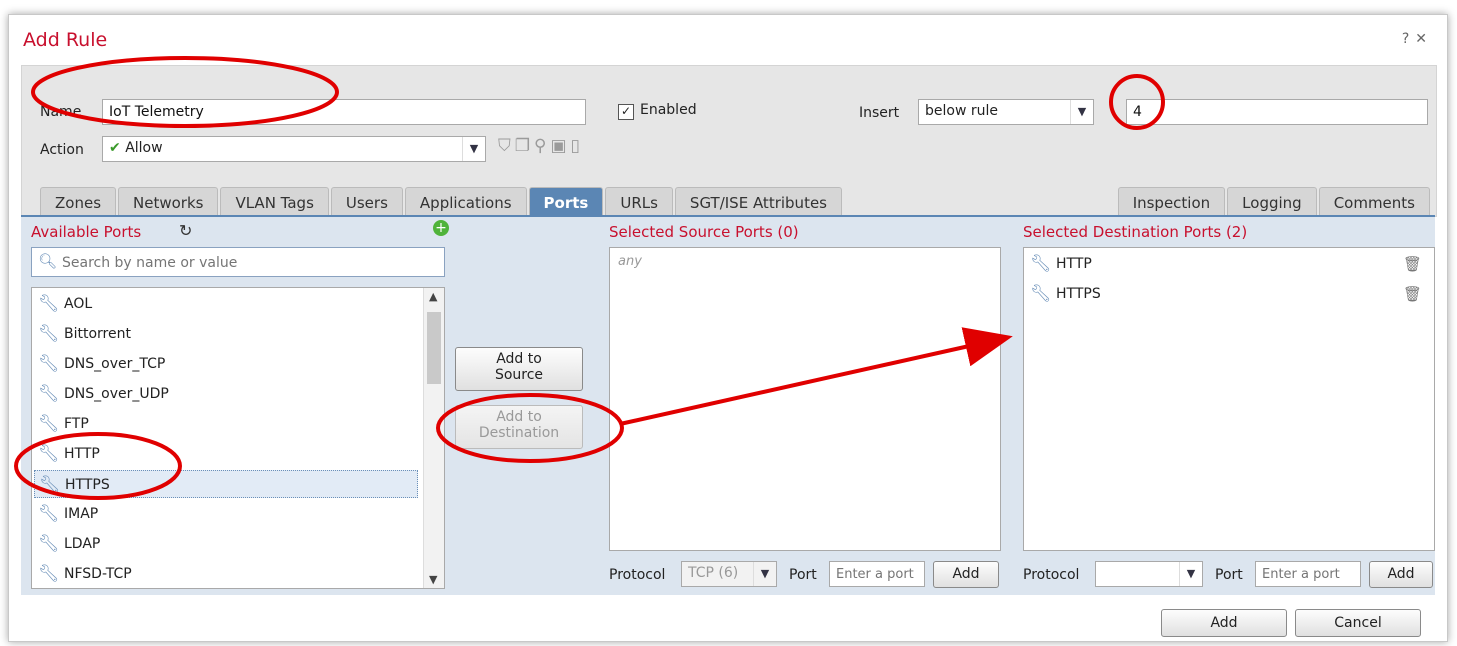 Image resolution: width=1457 pixels, height=646 pixels. I want to click on selected-source-title: Selected Source Ports (0), so click(704, 232).